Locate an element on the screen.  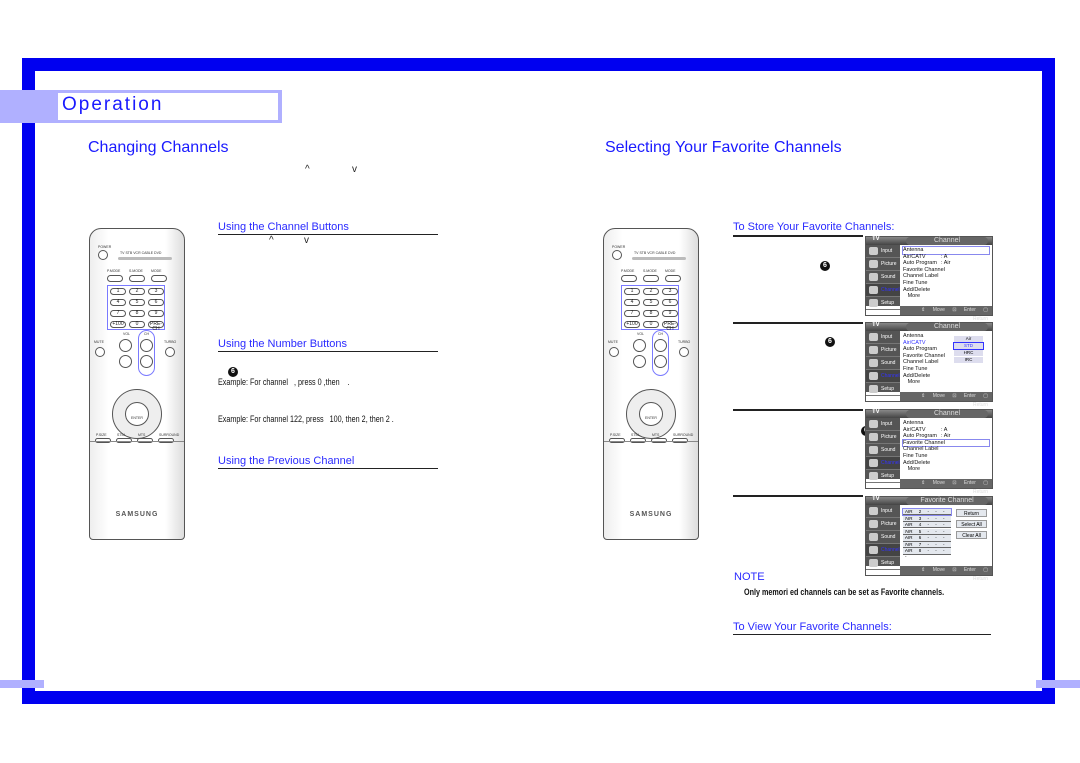
favorite-channel-row: AIR 4 - - - - is located at coordinates (927, 527).